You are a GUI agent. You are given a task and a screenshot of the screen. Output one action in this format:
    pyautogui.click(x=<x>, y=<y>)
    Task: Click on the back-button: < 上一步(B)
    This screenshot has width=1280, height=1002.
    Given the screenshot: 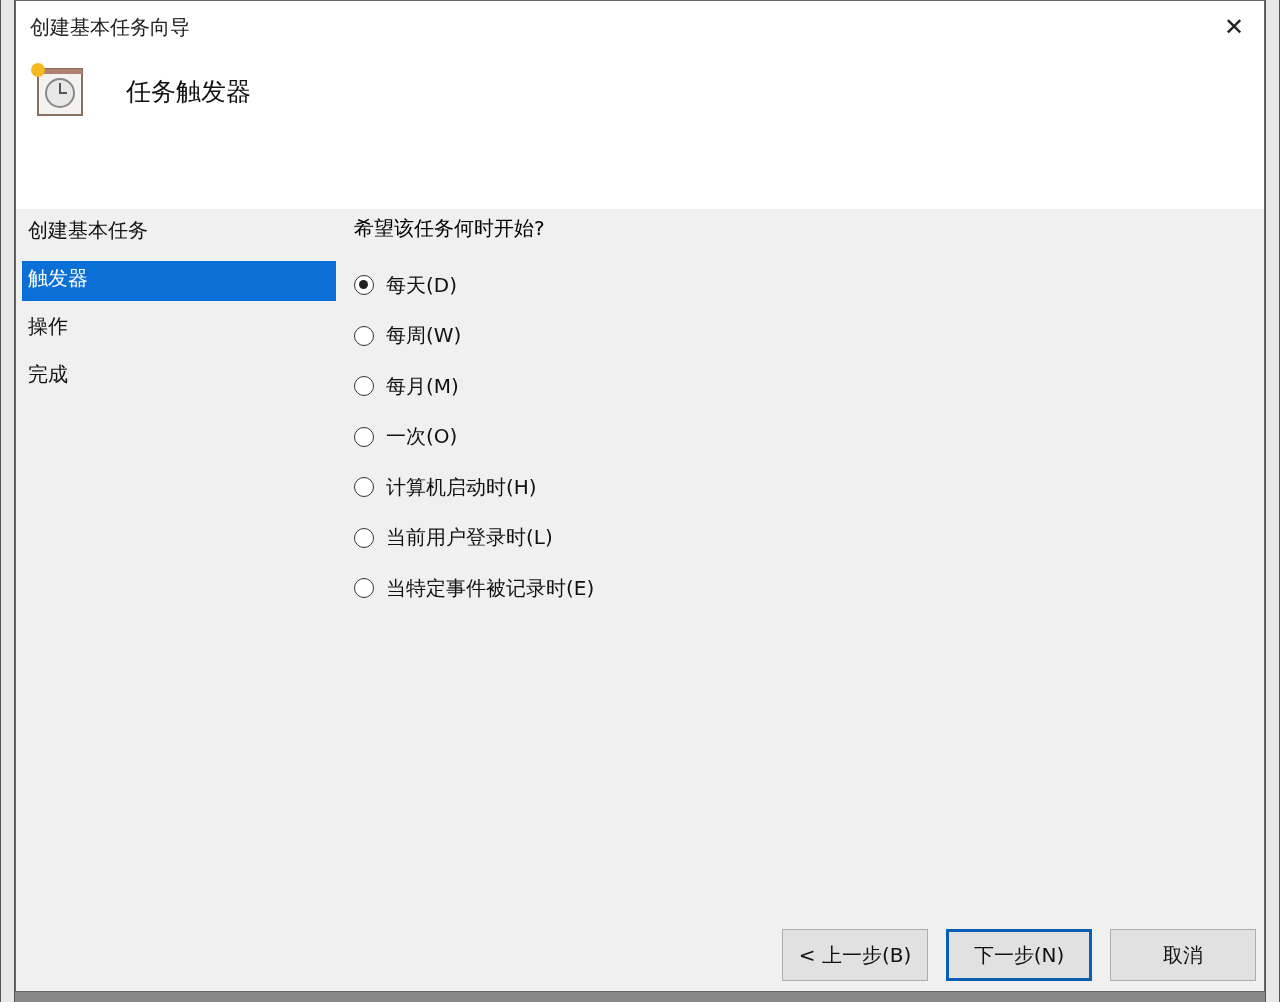 What is the action you would take?
    pyautogui.click(x=855, y=955)
    